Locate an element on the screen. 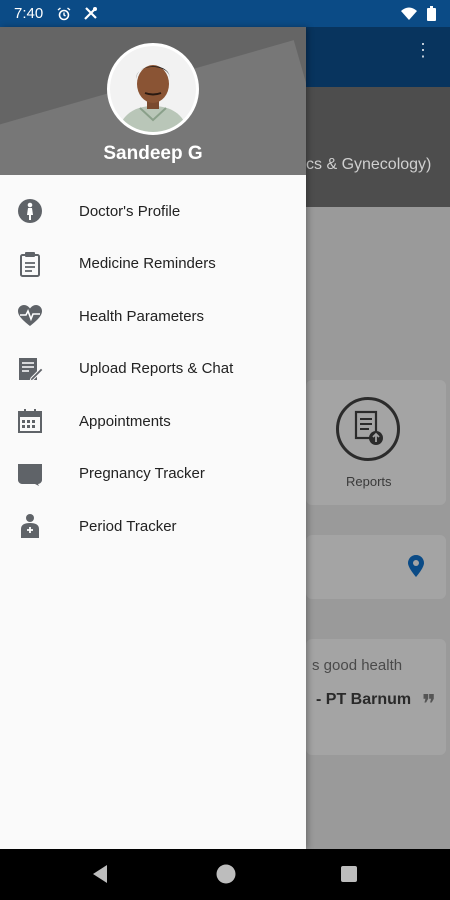  home-icon is located at coordinates (226, 874).